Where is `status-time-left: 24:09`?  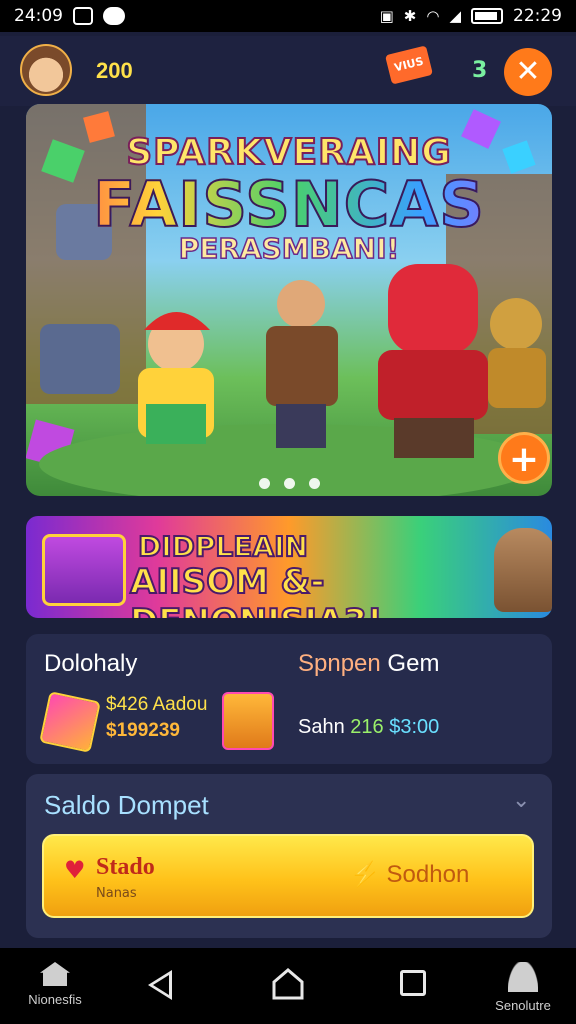
status-time-left: 24:09 is located at coordinates (38, 16).